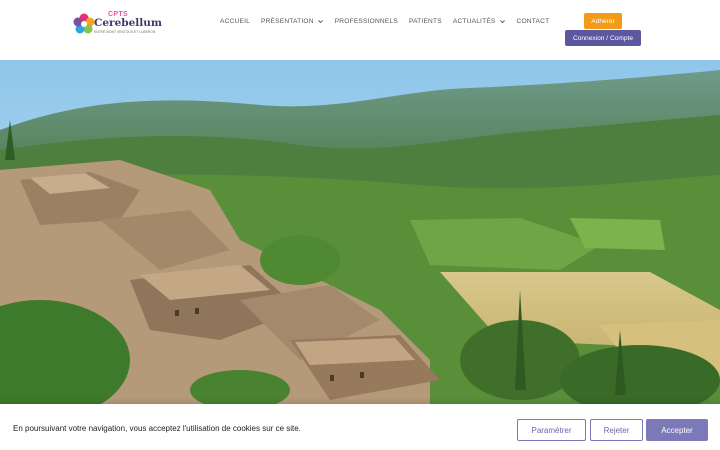  Describe the element at coordinates (474, 21) in the screenshot. I see `nav-item-label: ACTUALITÉS` at that location.